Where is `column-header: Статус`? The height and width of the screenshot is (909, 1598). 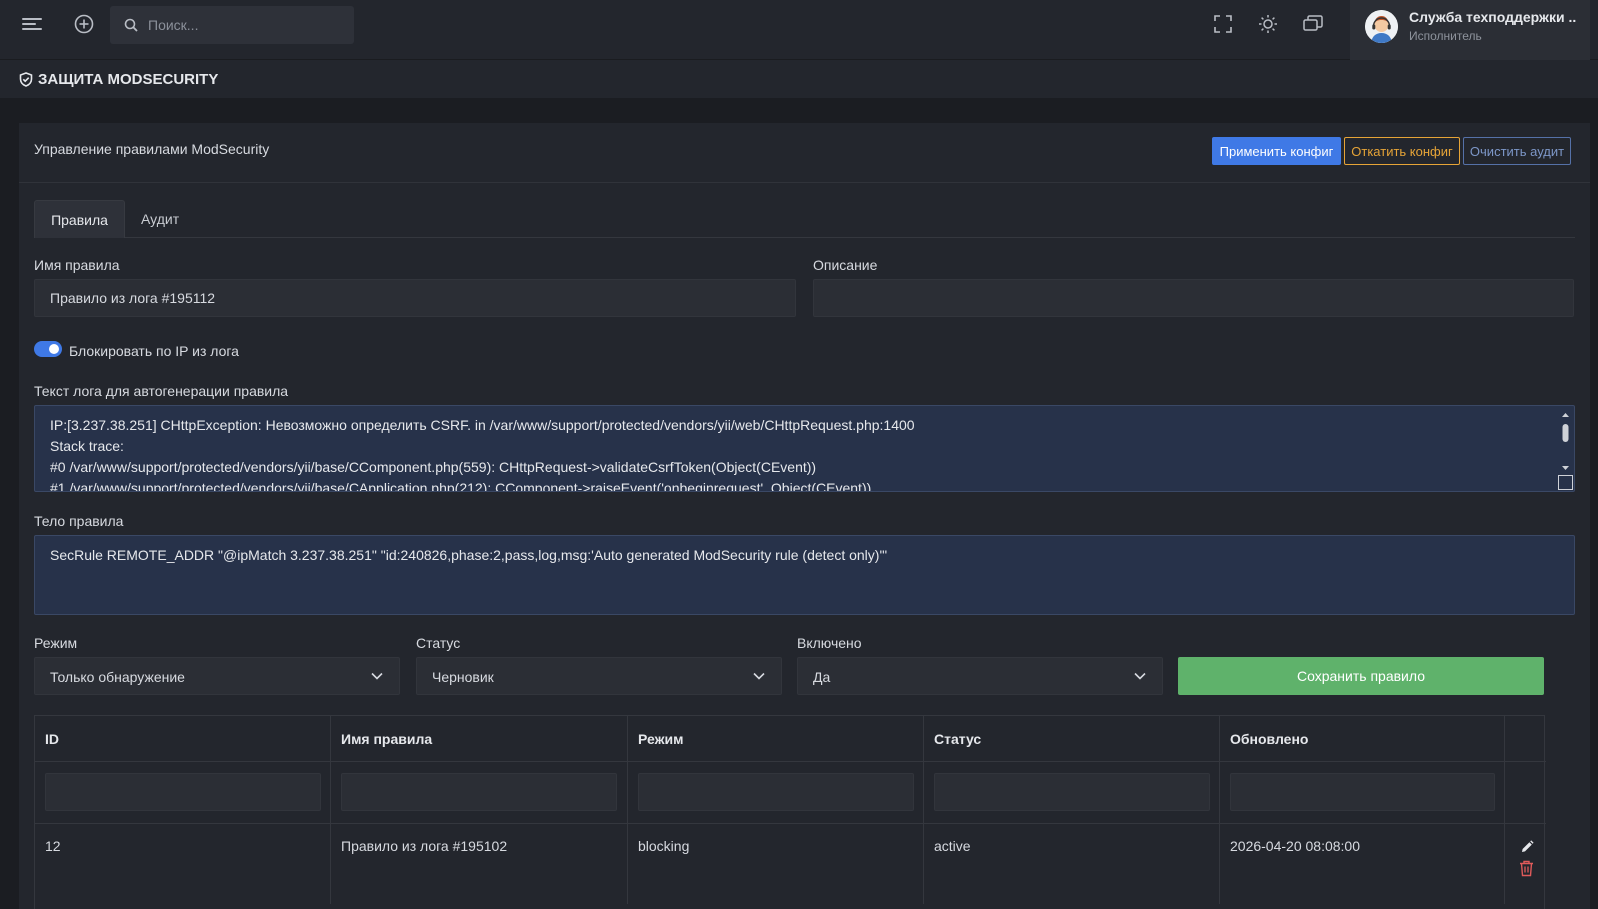
column-header: Статус is located at coordinates (1072, 739).